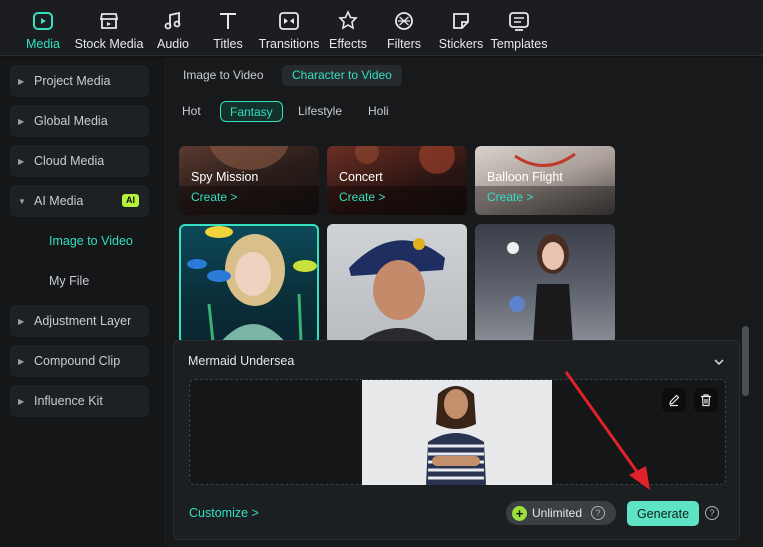 Image resolution: width=763 pixels, height=547 pixels. What do you see at coordinates (397, 180) in the screenshot?
I see `template-card-concert: Concert Create >` at bounding box center [397, 180].